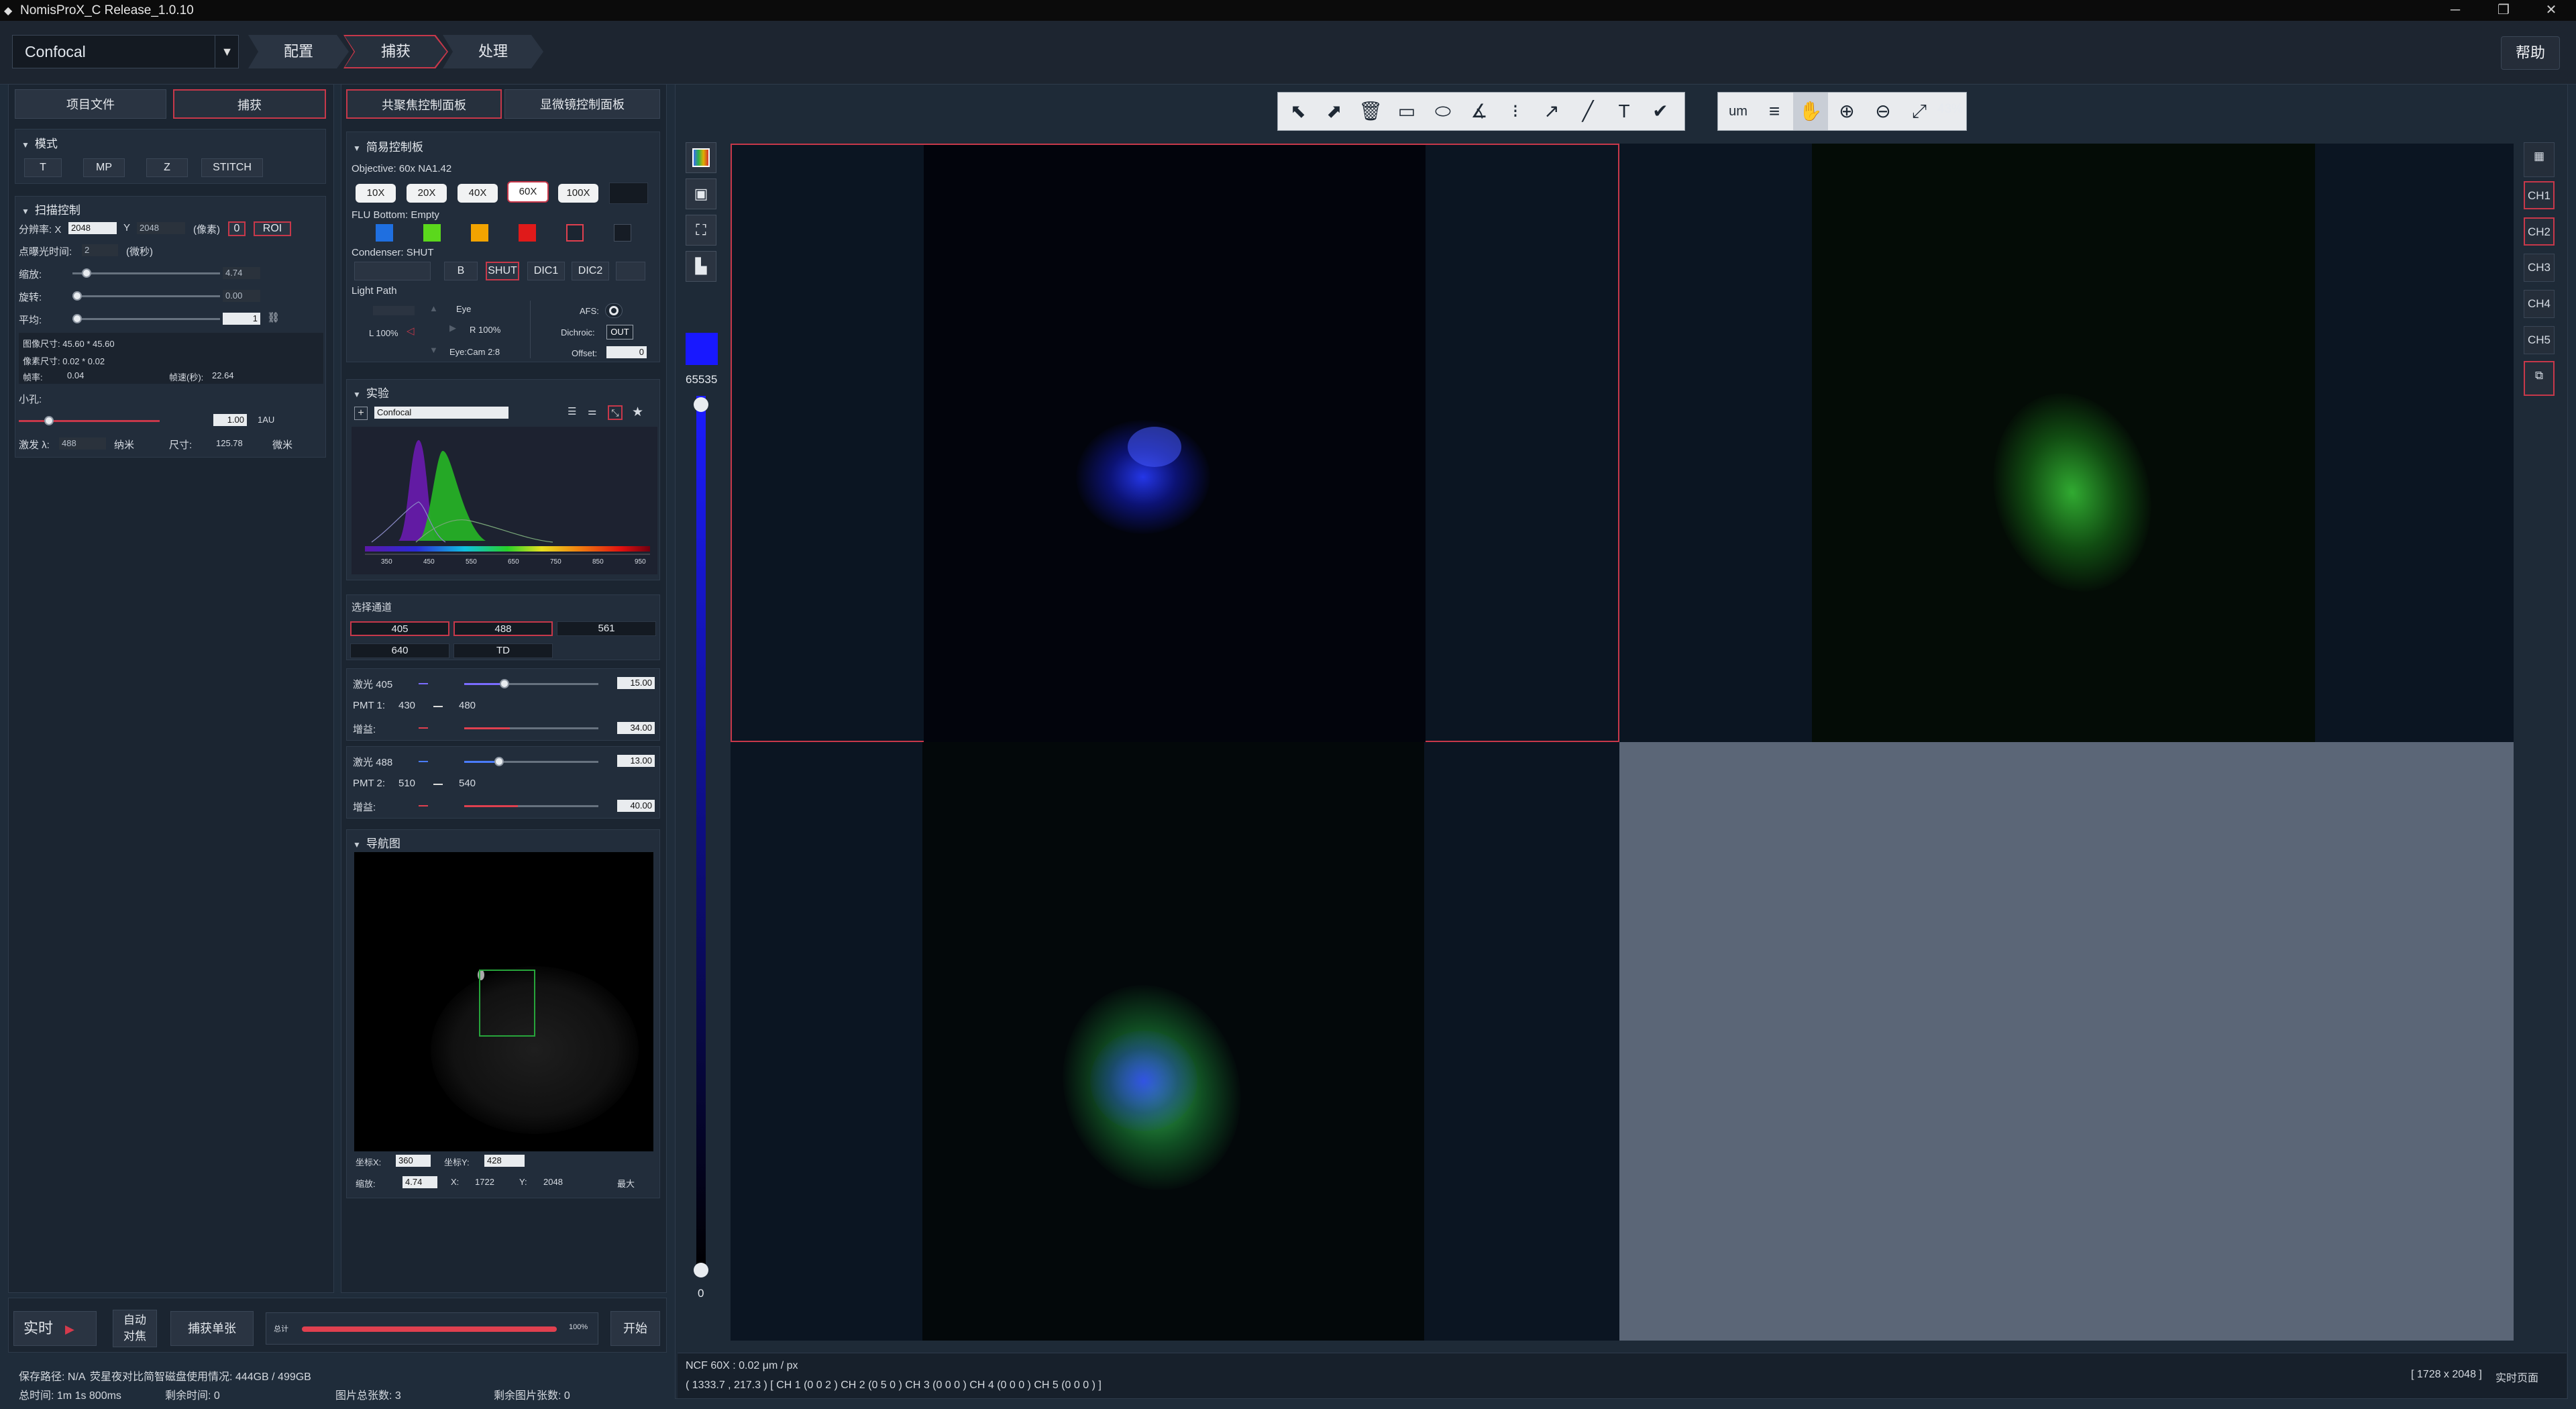 The height and width of the screenshot is (1409, 2576). I want to click on favorite-star-icon: ★, so click(637, 412).